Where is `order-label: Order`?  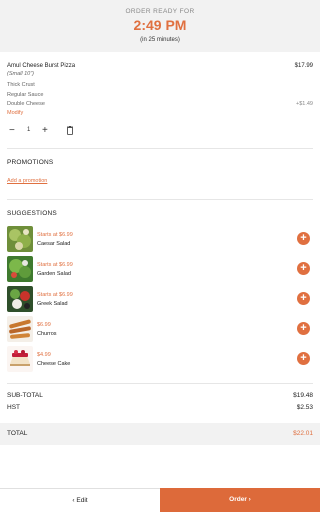
order-label: Order is located at coordinates (238, 499).